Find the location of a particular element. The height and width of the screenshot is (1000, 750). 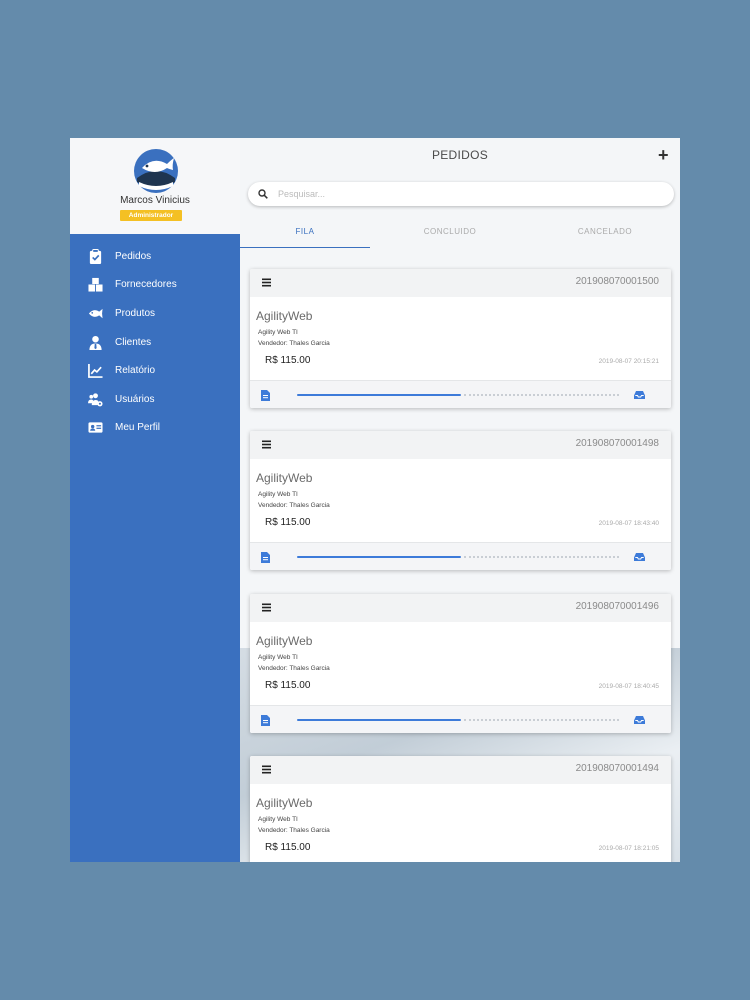

fish-logo-icon is located at coordinates (156, 171).